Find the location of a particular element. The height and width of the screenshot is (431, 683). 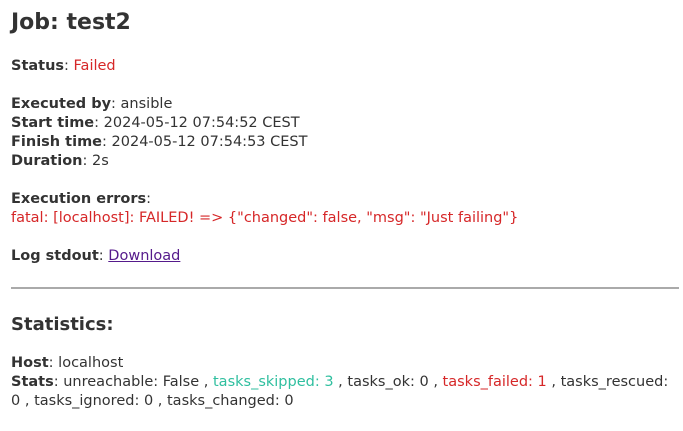

stats-label: Stats is located at coordinates (32, 382).